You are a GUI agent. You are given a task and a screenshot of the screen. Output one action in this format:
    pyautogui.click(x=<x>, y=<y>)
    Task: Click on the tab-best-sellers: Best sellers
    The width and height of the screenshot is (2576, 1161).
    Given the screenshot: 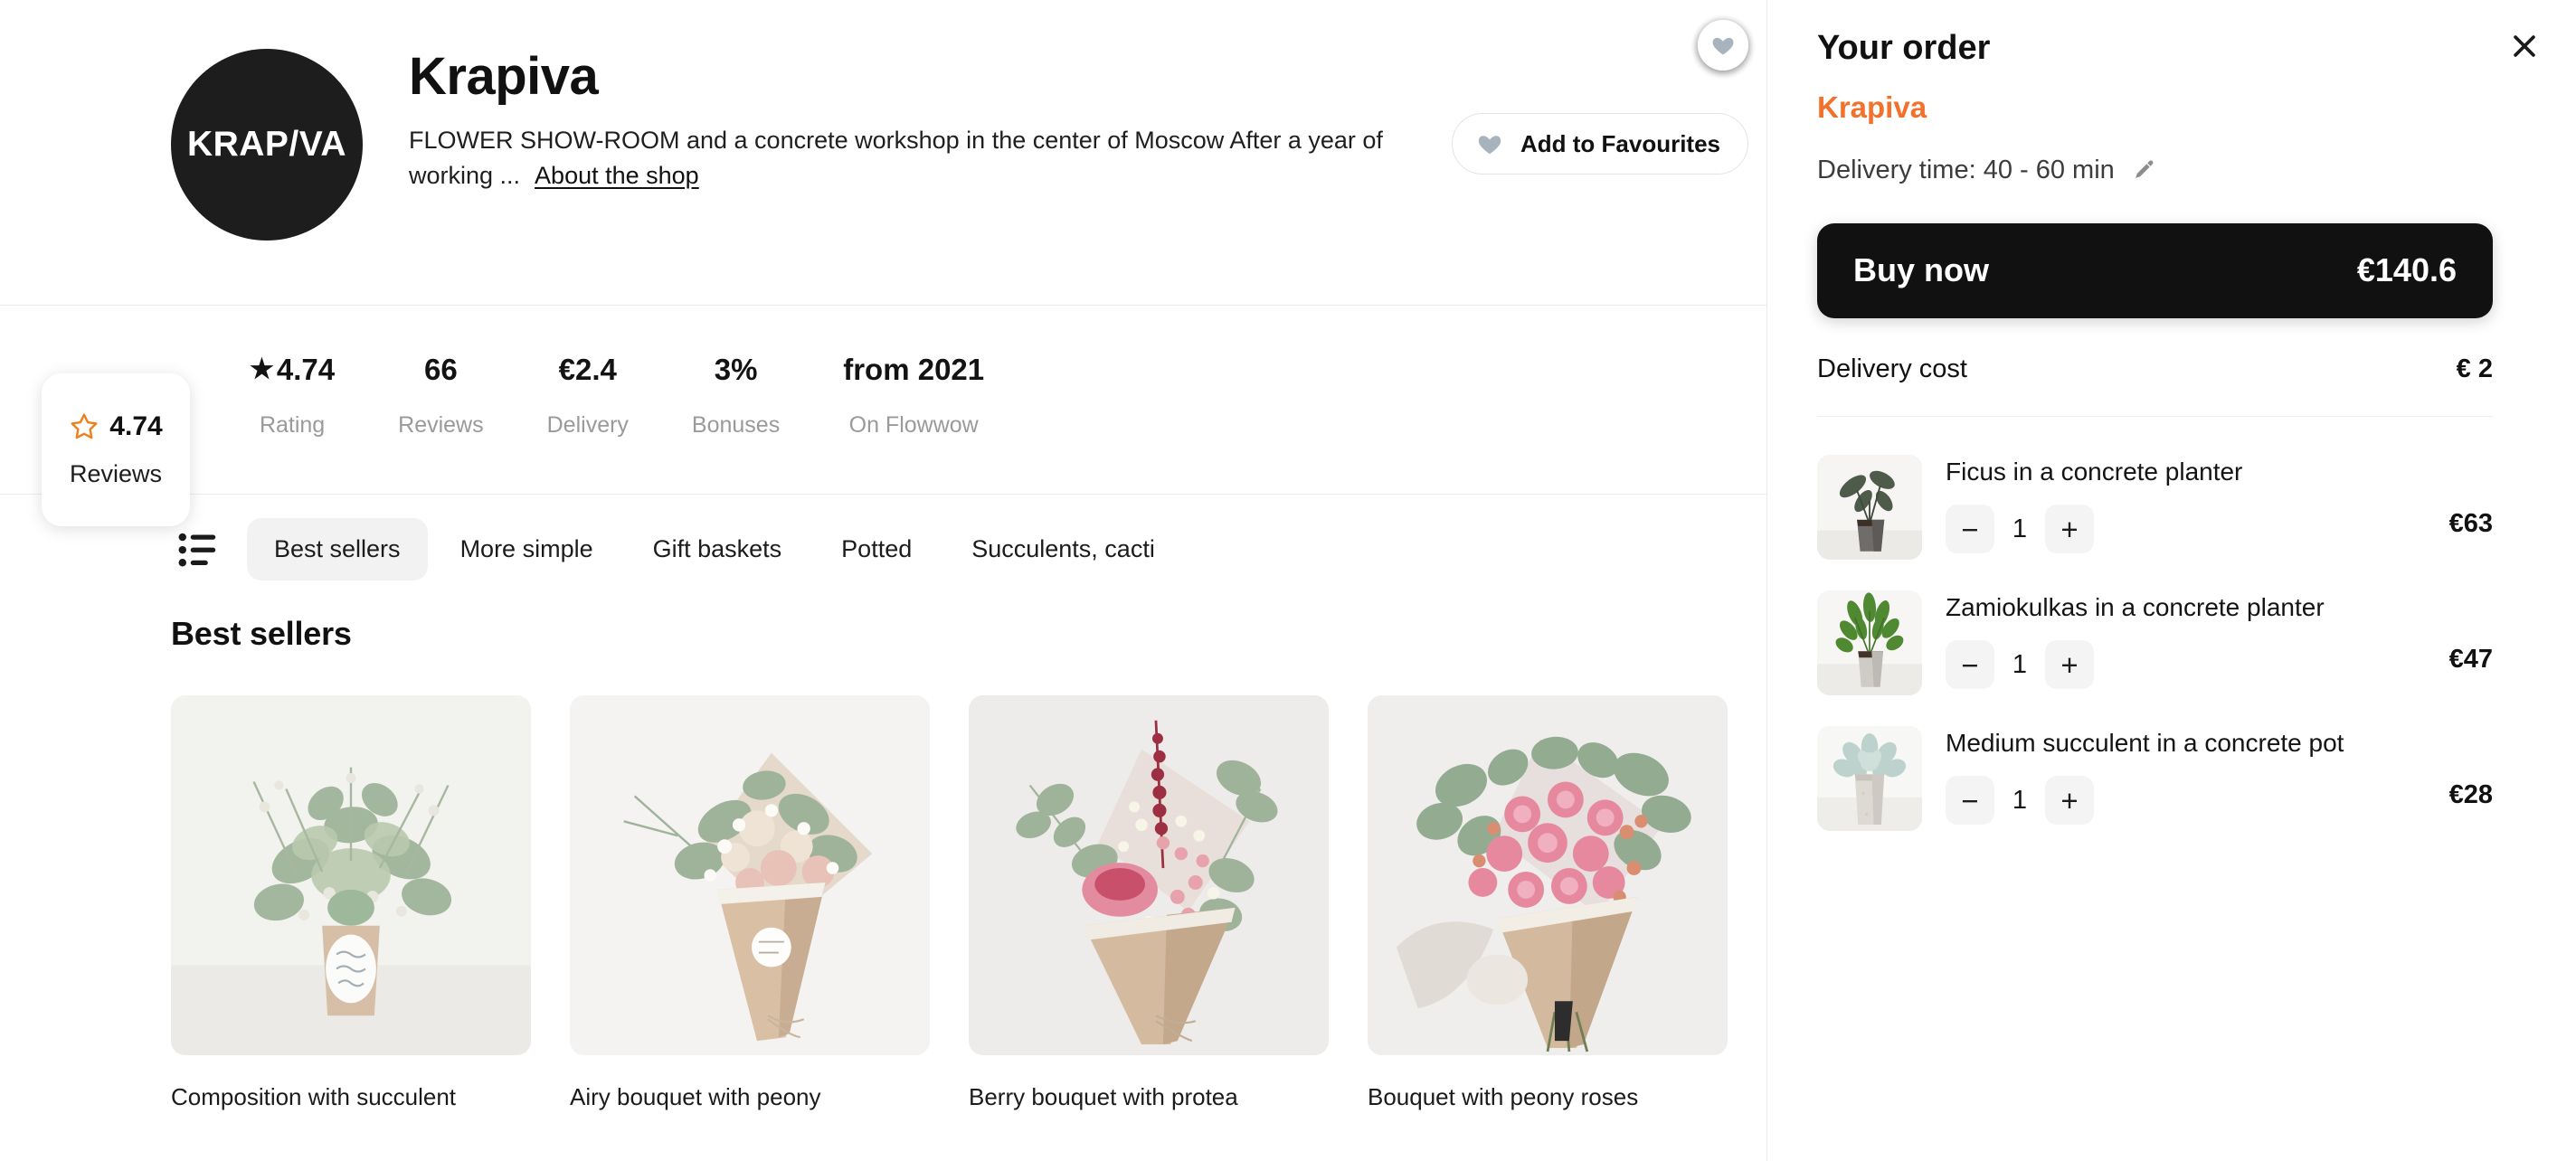 What is the action you would take?
    pyautogui.click(x=337, y=549)
    